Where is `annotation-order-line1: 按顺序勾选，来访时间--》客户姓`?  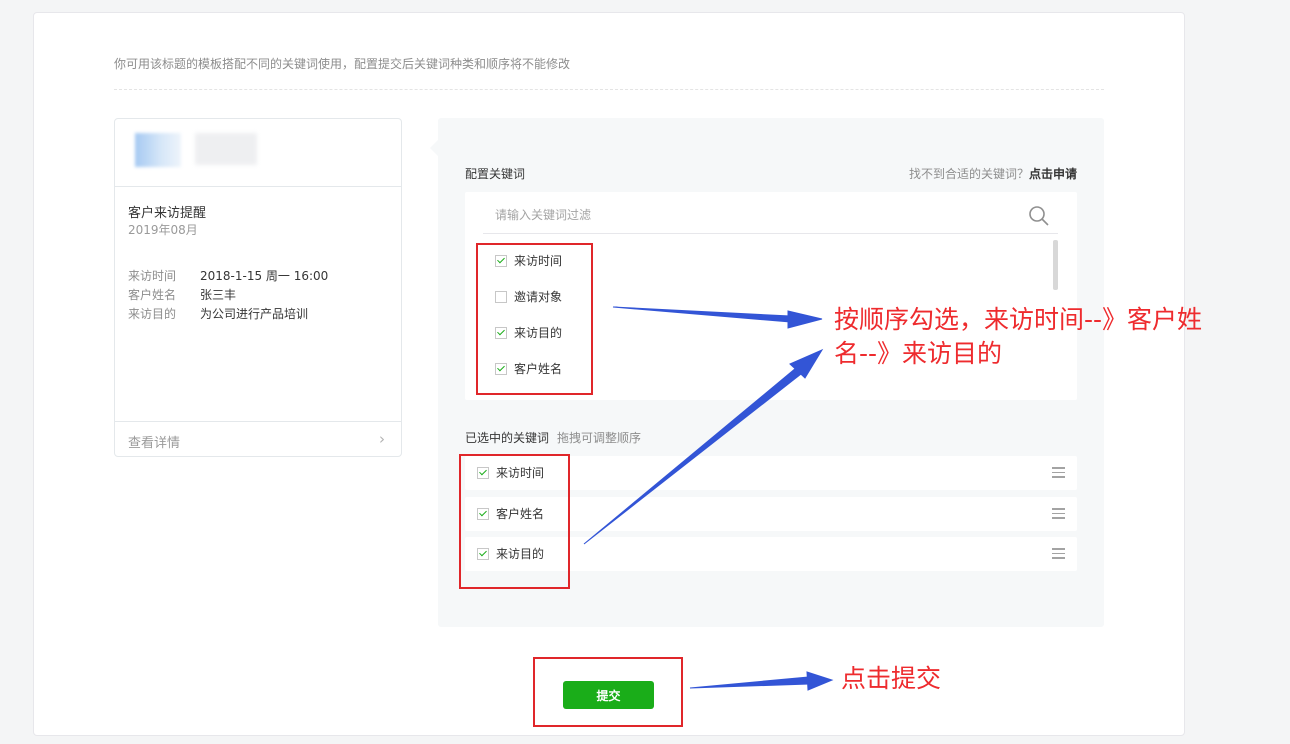
annotation-order-line1: 按顺序勾选，来访时间--》客户姓 is located at coordinates (1018, 319).